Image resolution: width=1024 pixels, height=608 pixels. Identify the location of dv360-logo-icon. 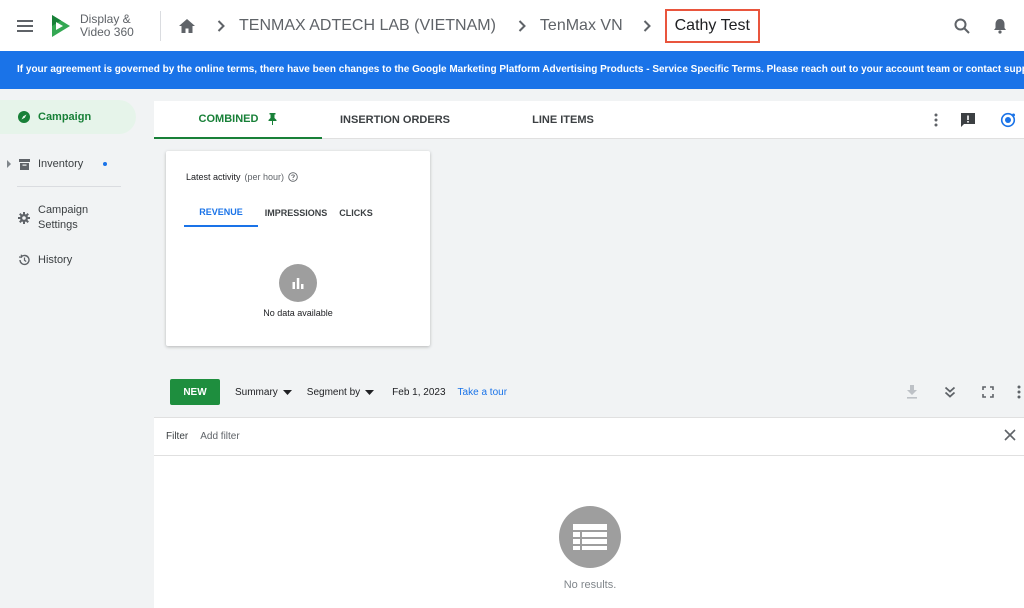
(61, 25).